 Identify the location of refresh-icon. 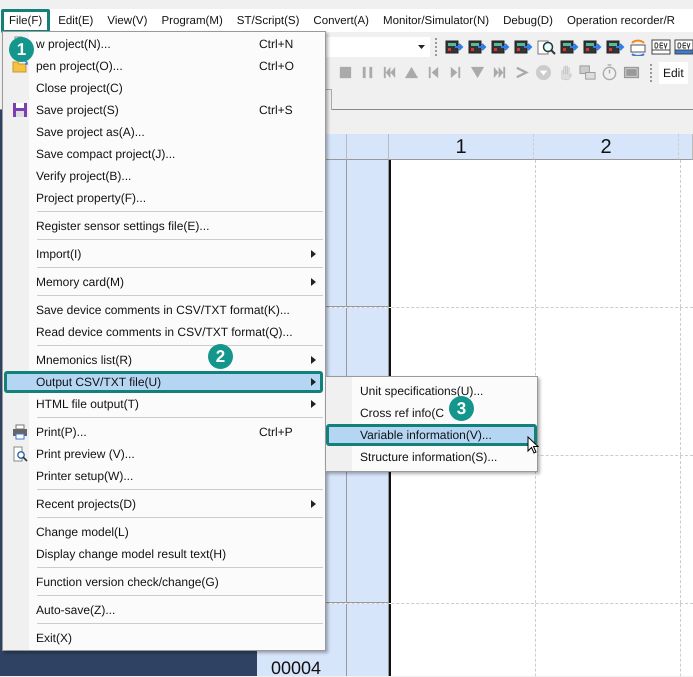
(638, 47).